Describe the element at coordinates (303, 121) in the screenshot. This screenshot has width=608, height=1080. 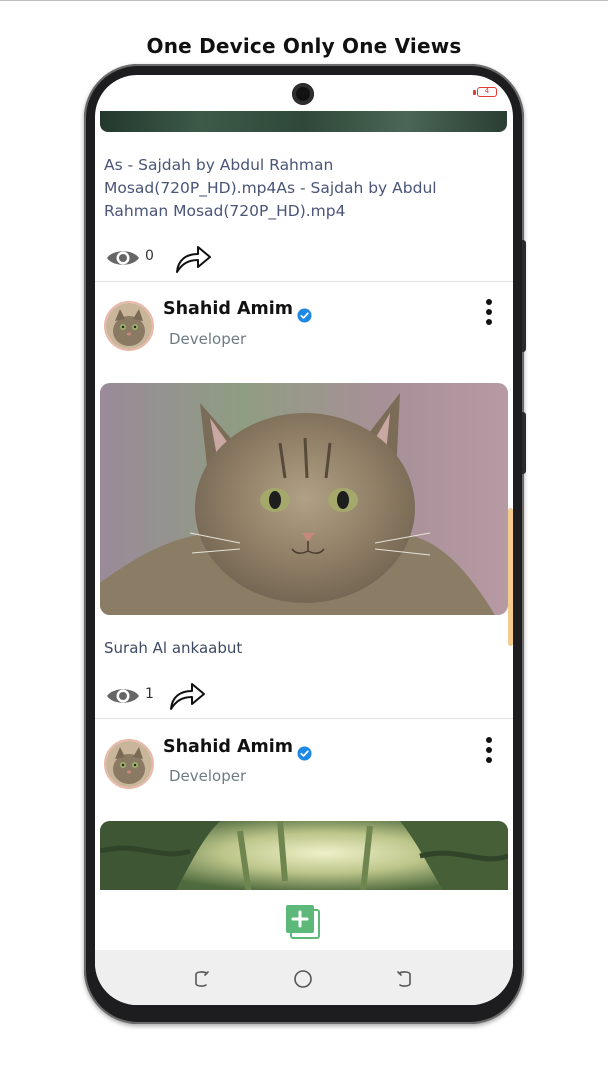
I see `post-1-media` at that location.